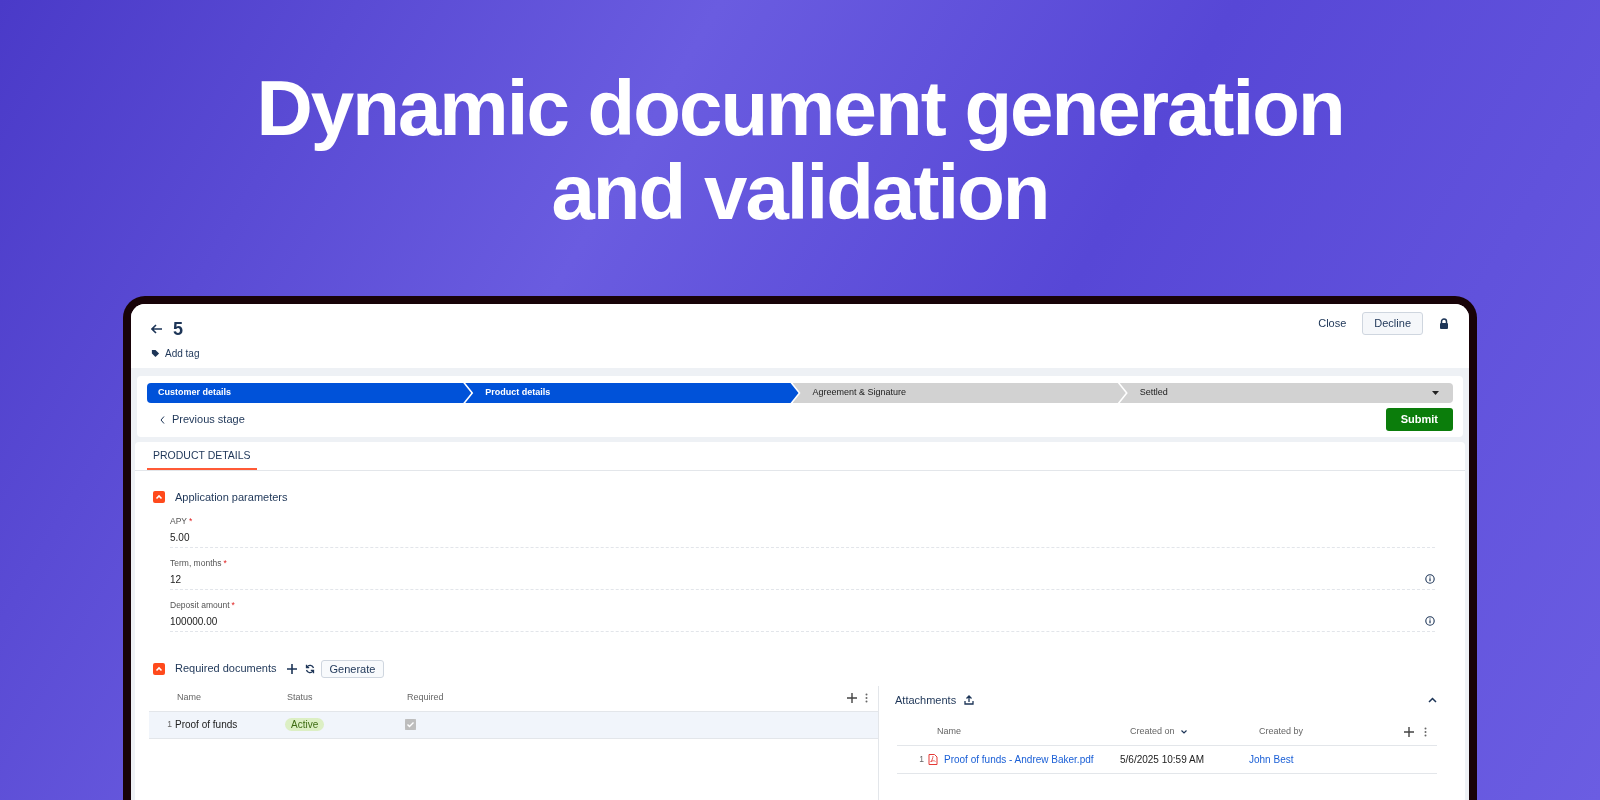 The image size is (1600, 800). I want to click on close-button: Close, so click(1332, 323).